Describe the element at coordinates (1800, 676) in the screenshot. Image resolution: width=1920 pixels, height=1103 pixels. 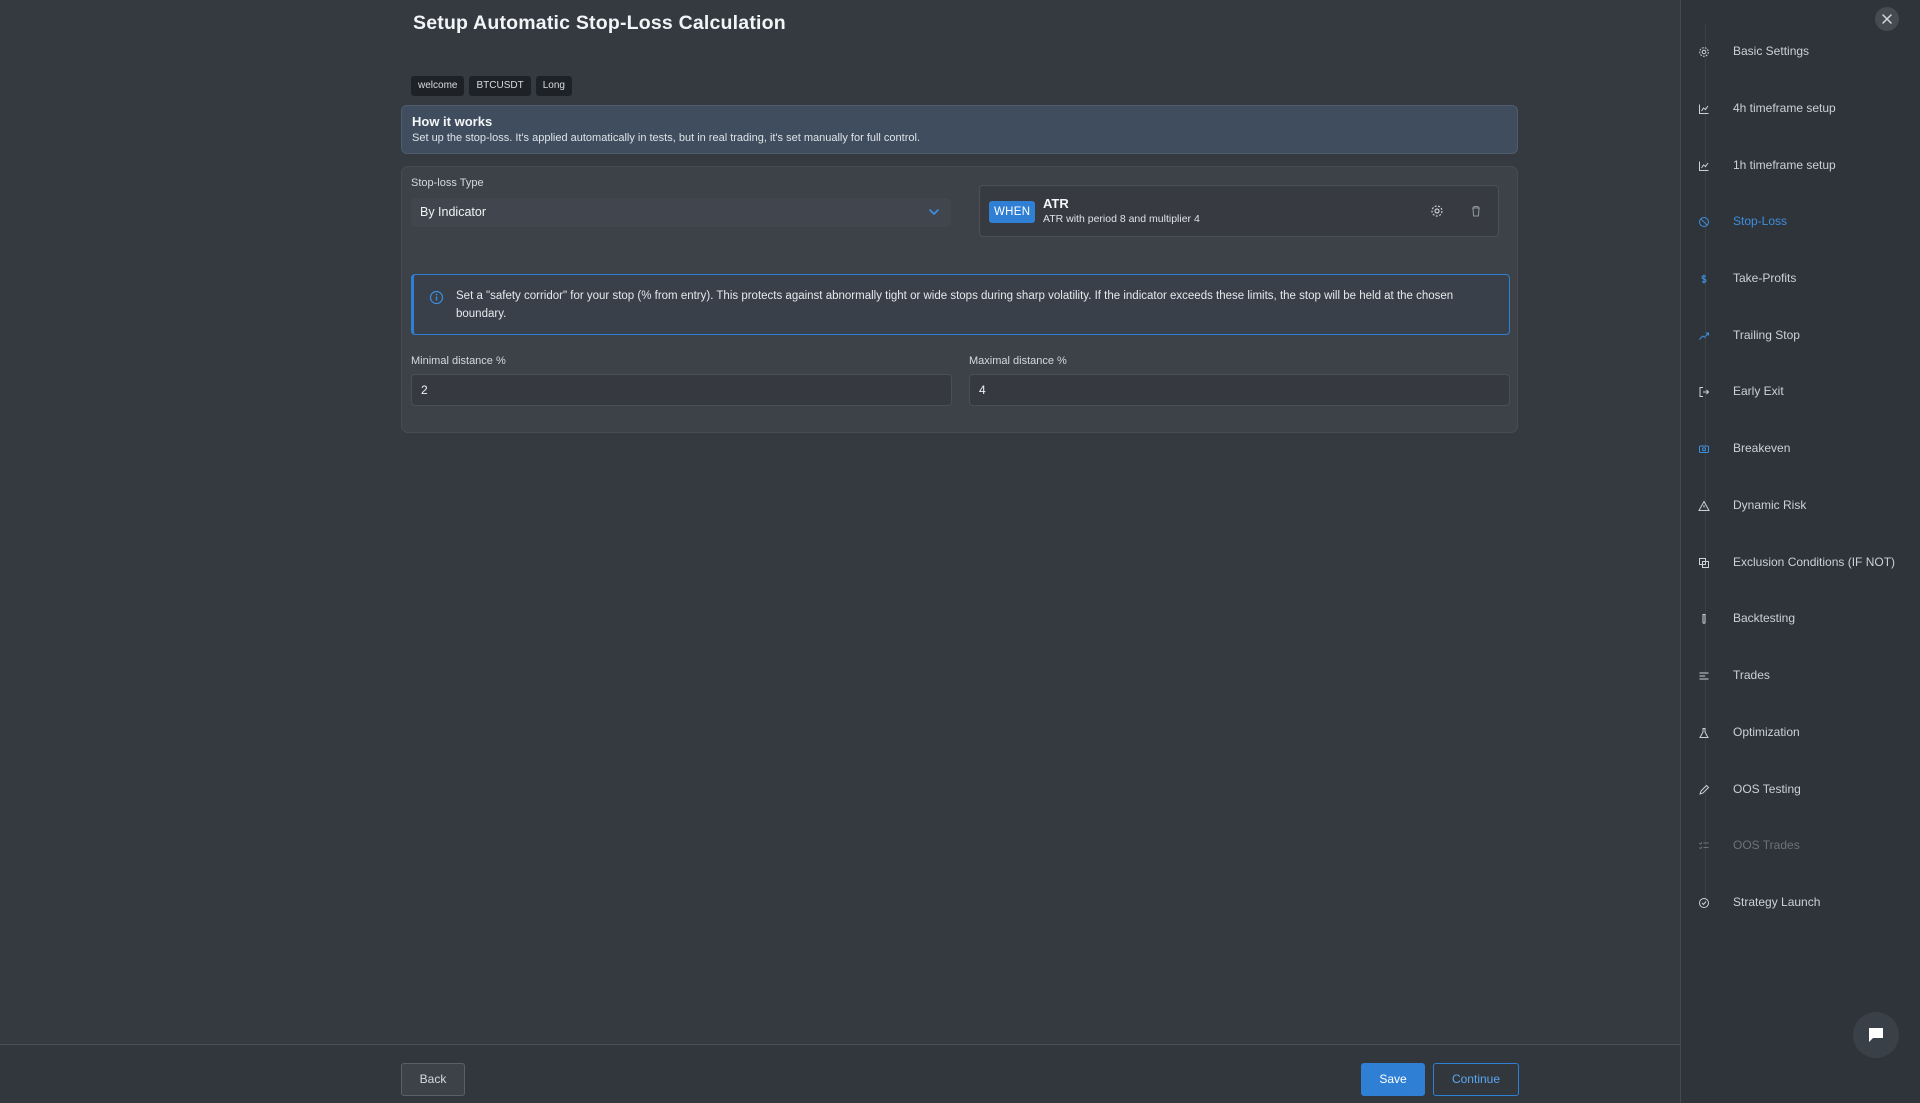
I see `sidebar-item-trades: Trades` at that location.